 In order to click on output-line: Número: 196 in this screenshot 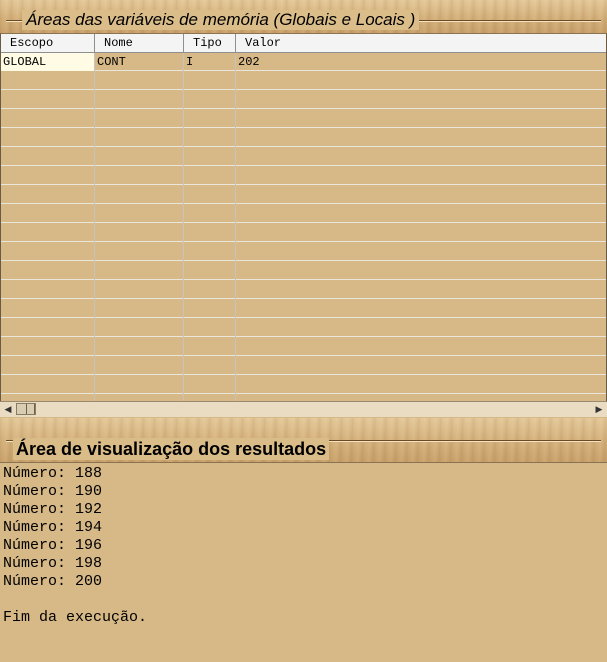, I will do `click(53, 545)`.